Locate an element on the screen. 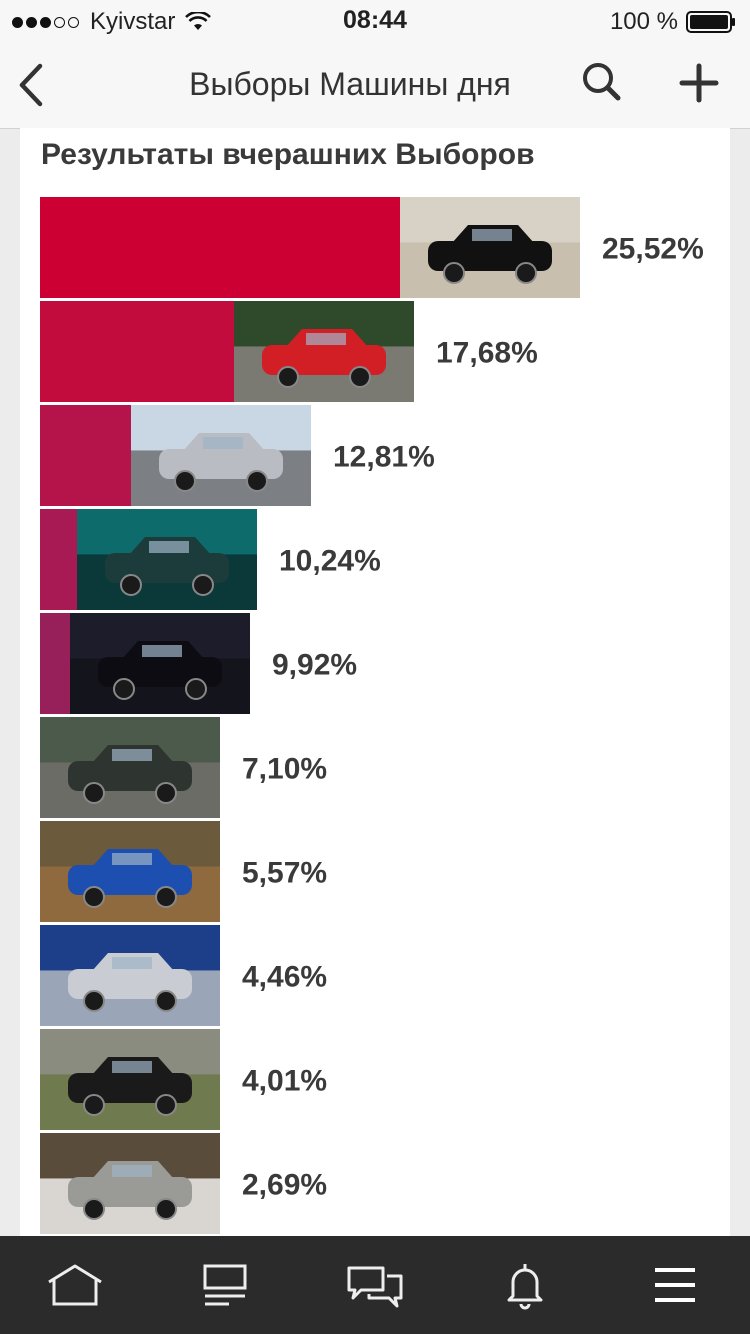  home-icon is located at coordinates (75, 1285).